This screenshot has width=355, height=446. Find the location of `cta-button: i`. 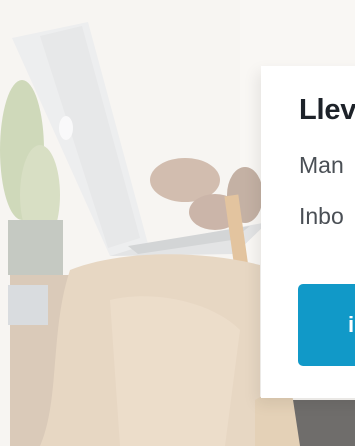

cta-button: i is located at coordinates (326, 325).